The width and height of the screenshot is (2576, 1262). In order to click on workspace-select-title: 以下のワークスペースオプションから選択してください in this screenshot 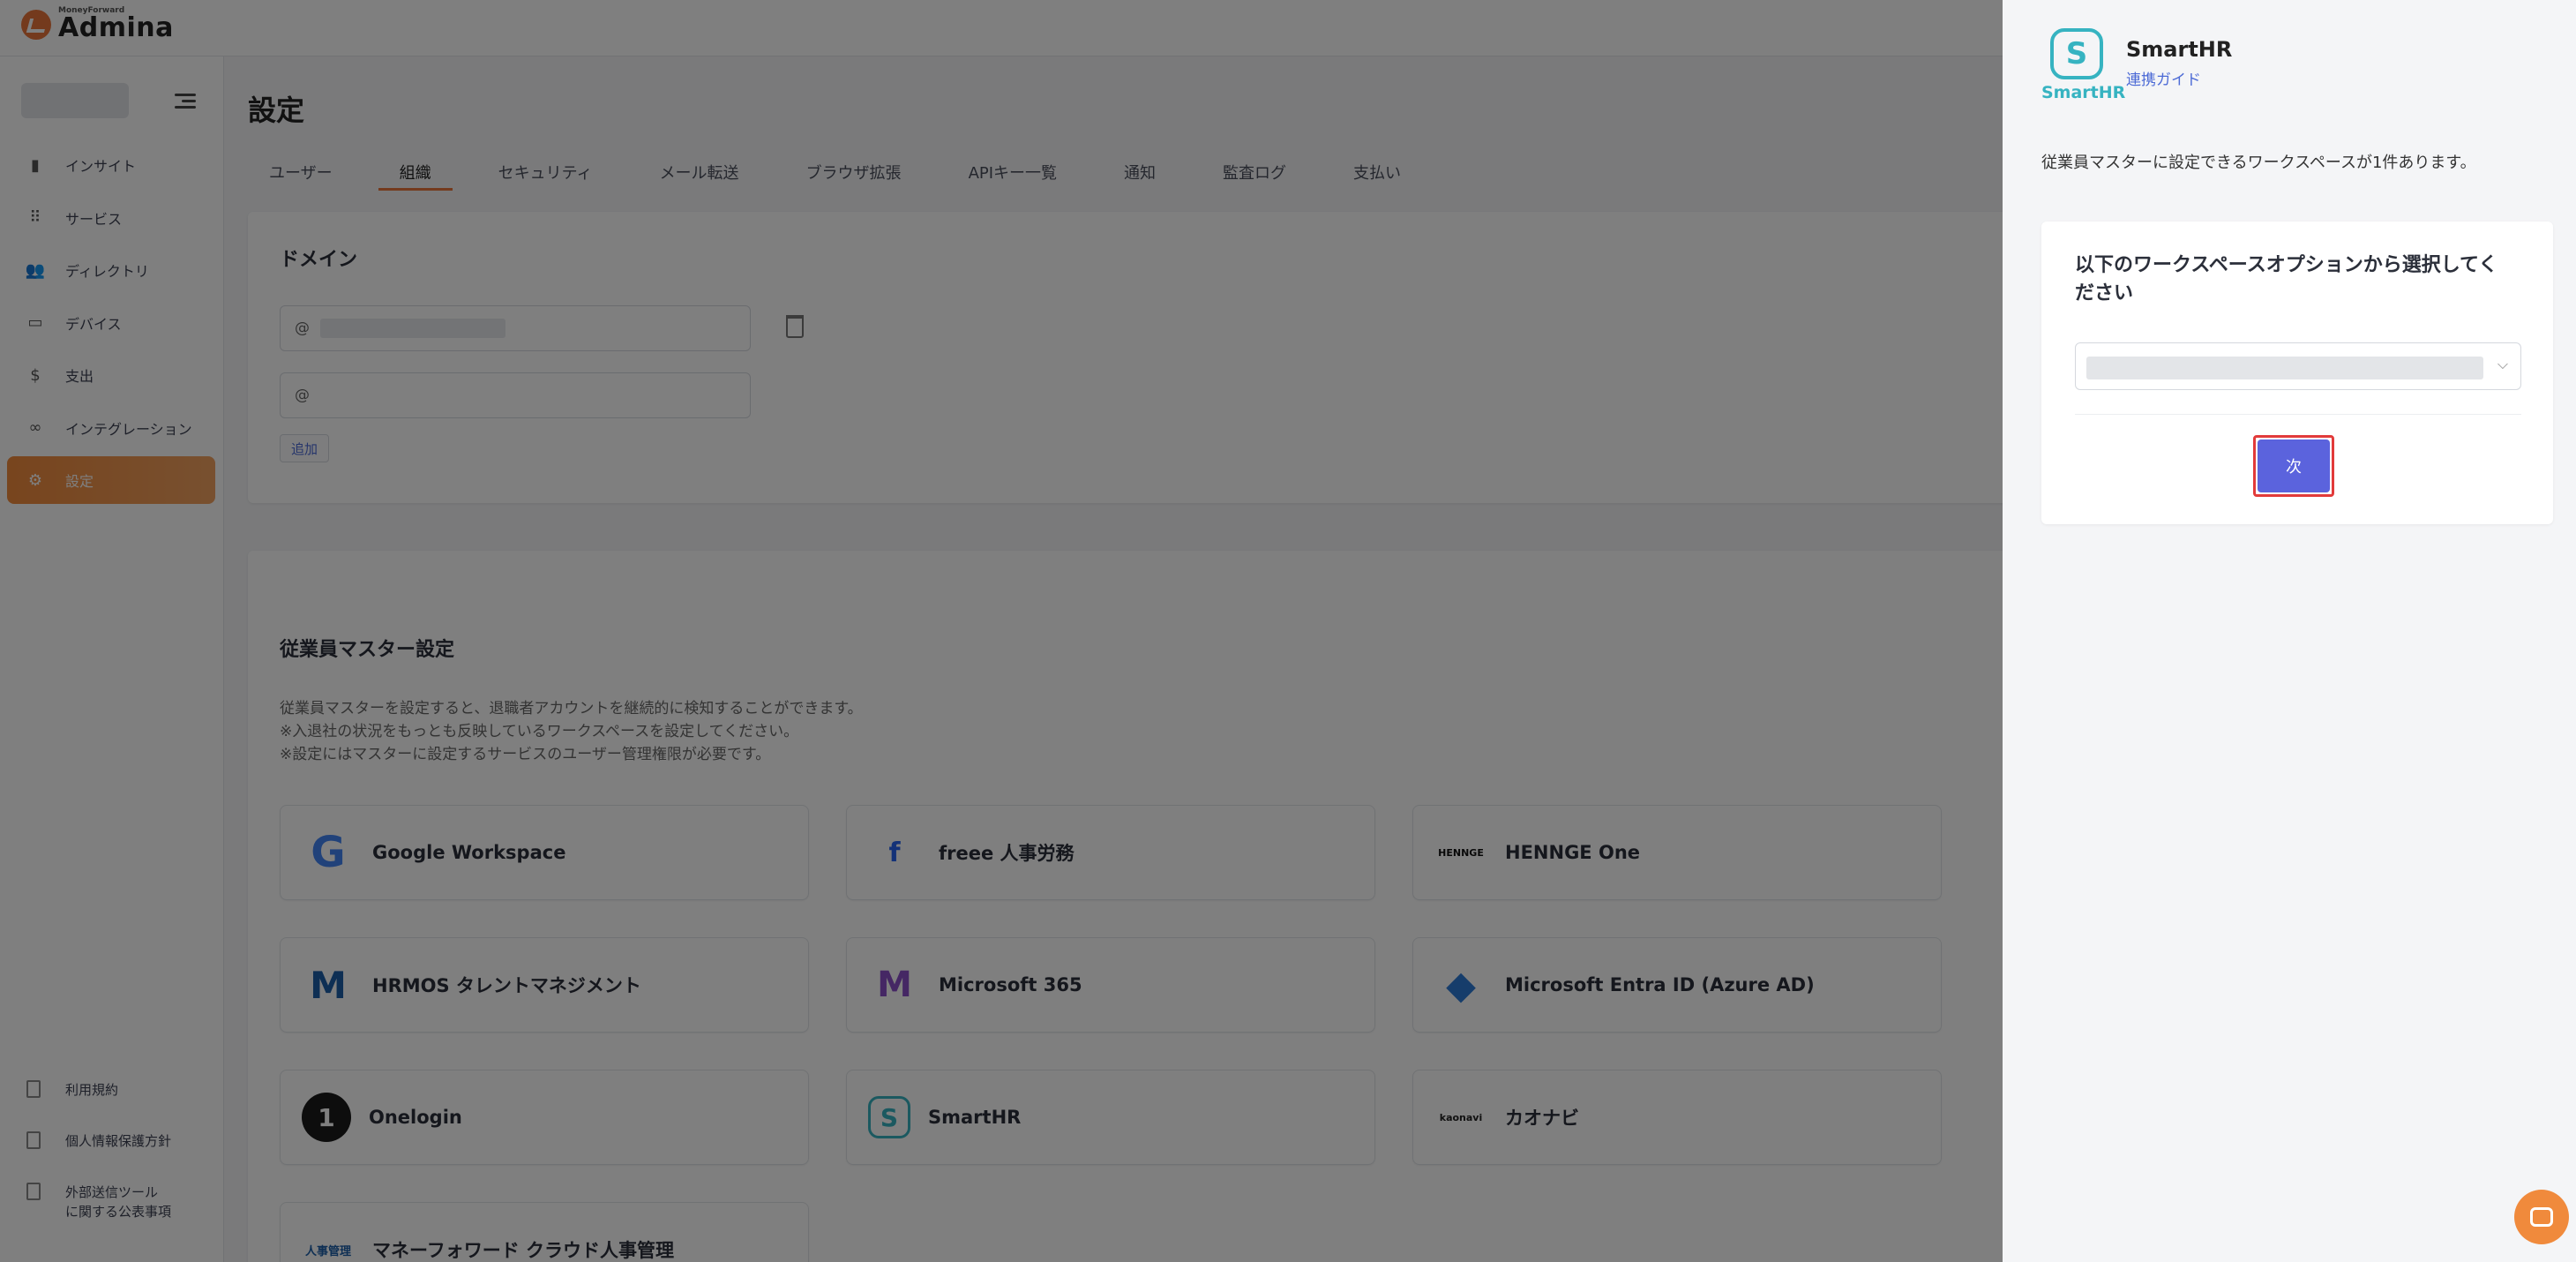, I will do `click(2286, 279)`.